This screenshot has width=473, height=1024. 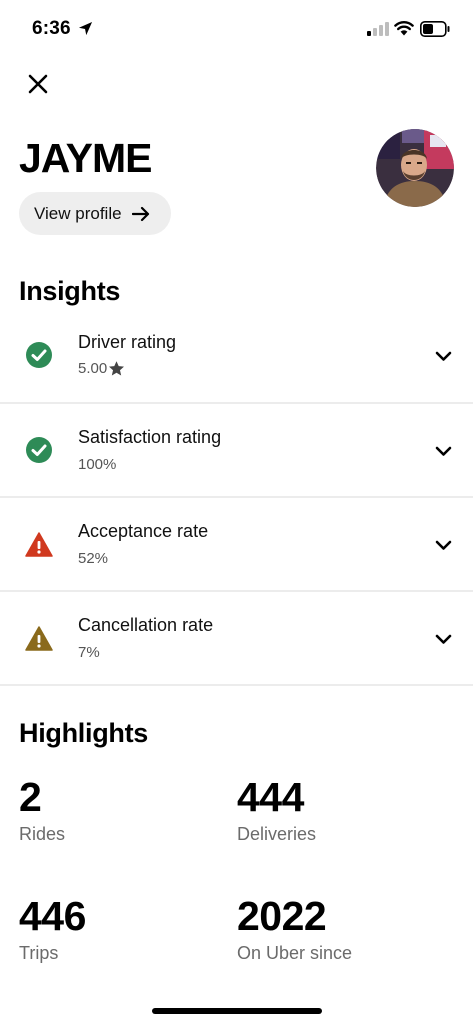 I want to click on close-icon, so click(x=38, y=84).